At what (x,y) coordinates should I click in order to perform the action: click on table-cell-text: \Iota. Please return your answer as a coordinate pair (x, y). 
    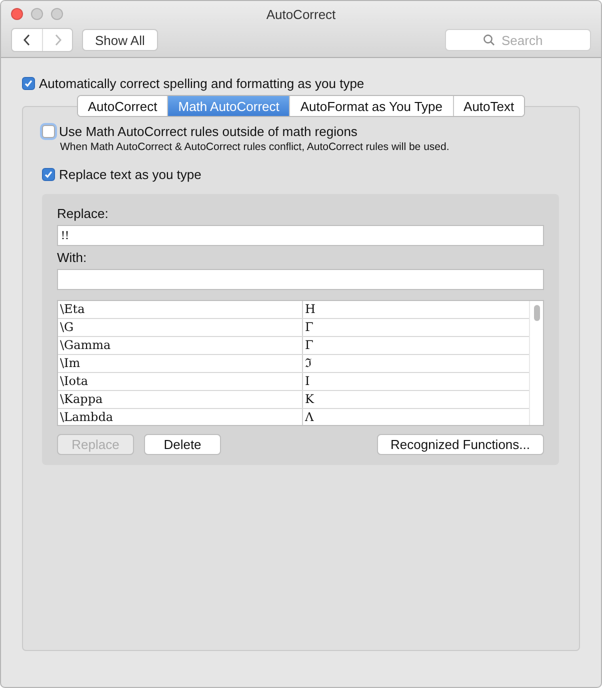
    Looking at the image, I should click on (74, 381).